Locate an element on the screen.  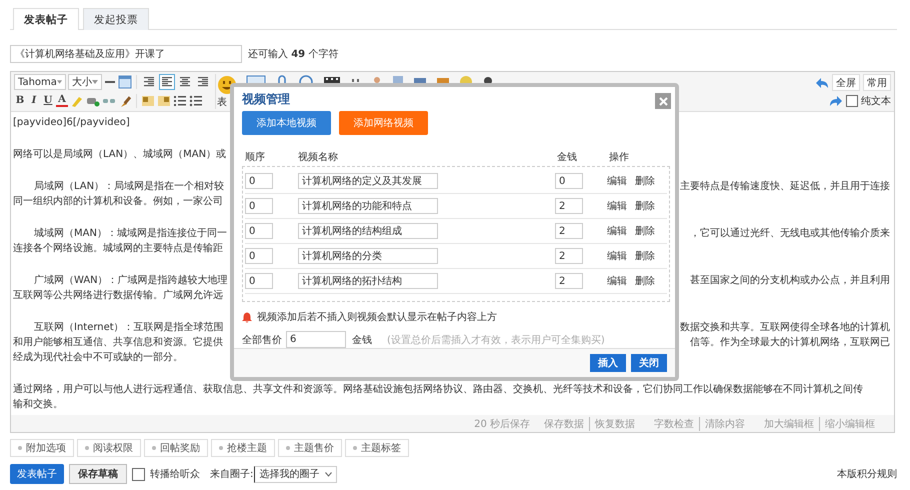
option-button: 附加选项 is located at coordinates (42, 448).